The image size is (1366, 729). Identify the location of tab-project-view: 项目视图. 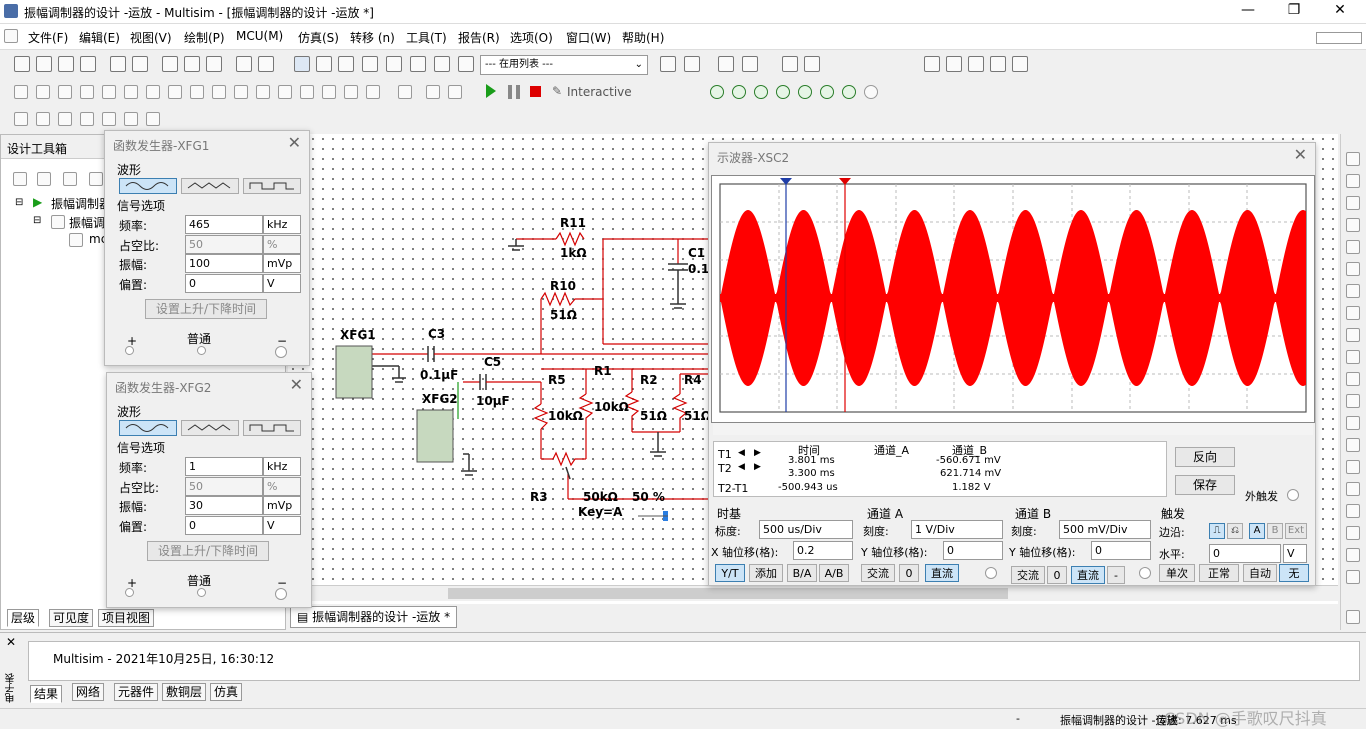
(126, 618).